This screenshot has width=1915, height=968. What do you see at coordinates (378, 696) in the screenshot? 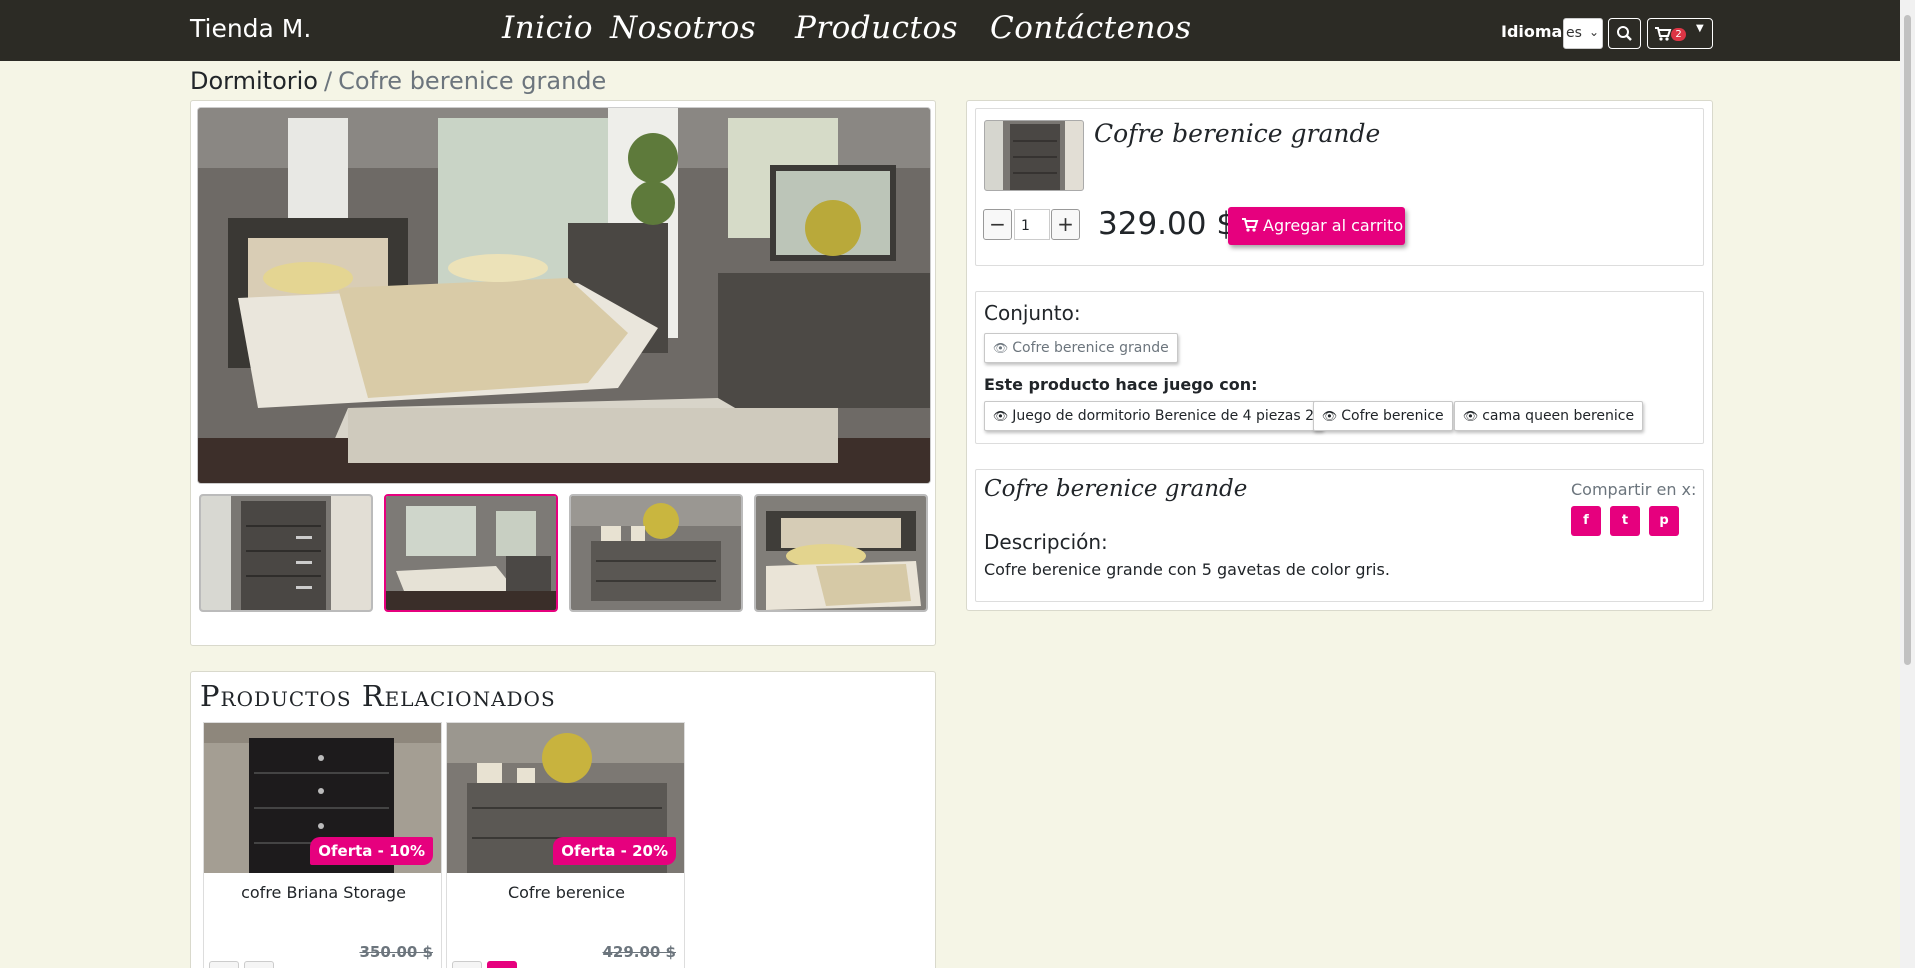
I see `related-products-title: Productos Relacionados` at bounding box center [378, 696].